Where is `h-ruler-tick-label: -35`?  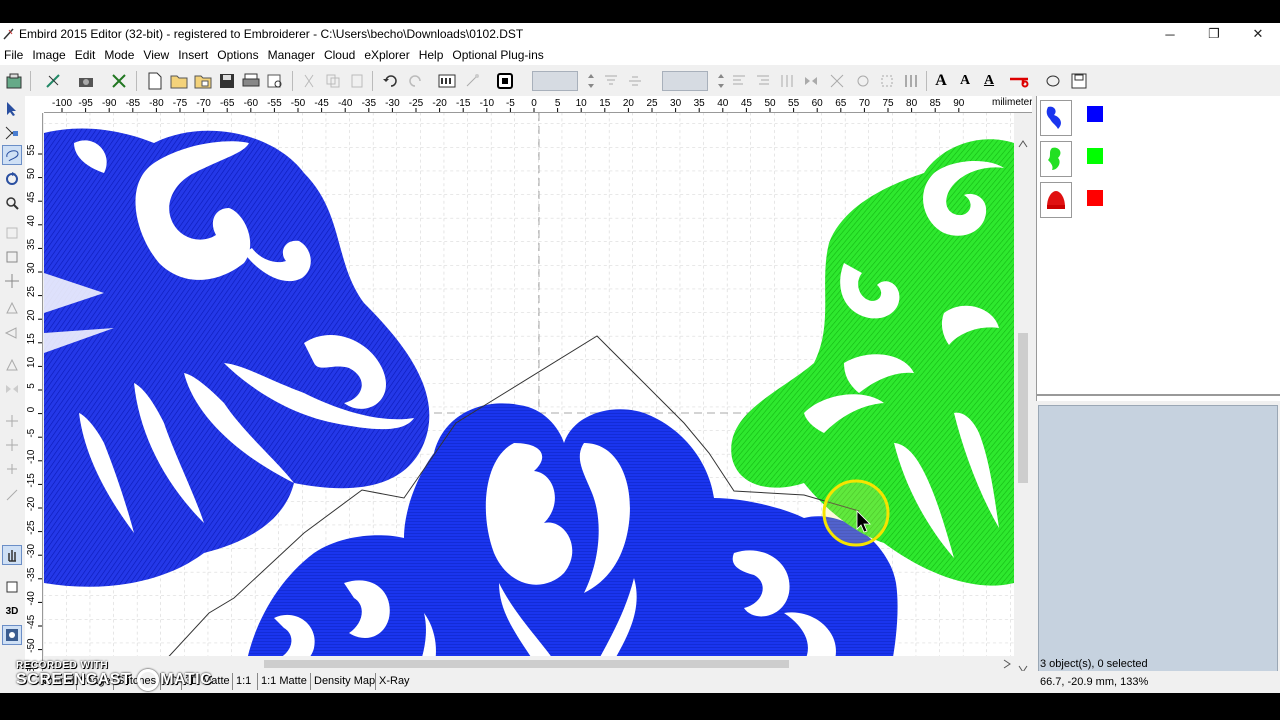 h-ruler-tick-label: -35 is located at coordinates (369, 103).